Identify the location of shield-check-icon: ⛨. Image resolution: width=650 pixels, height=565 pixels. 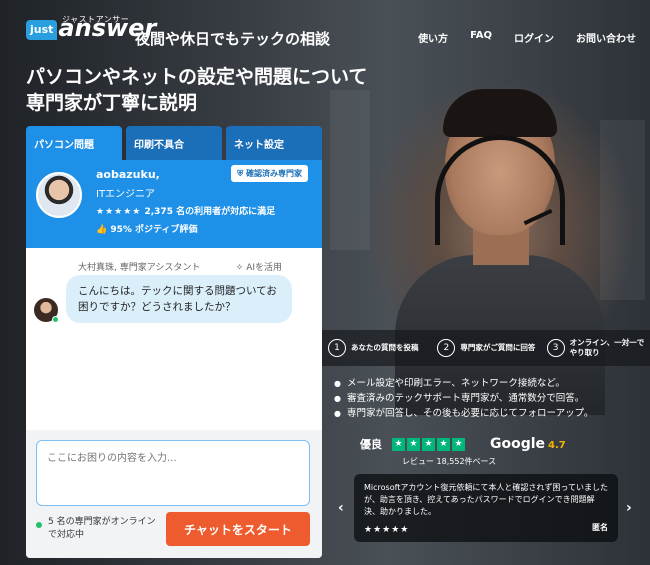
(240, 173).